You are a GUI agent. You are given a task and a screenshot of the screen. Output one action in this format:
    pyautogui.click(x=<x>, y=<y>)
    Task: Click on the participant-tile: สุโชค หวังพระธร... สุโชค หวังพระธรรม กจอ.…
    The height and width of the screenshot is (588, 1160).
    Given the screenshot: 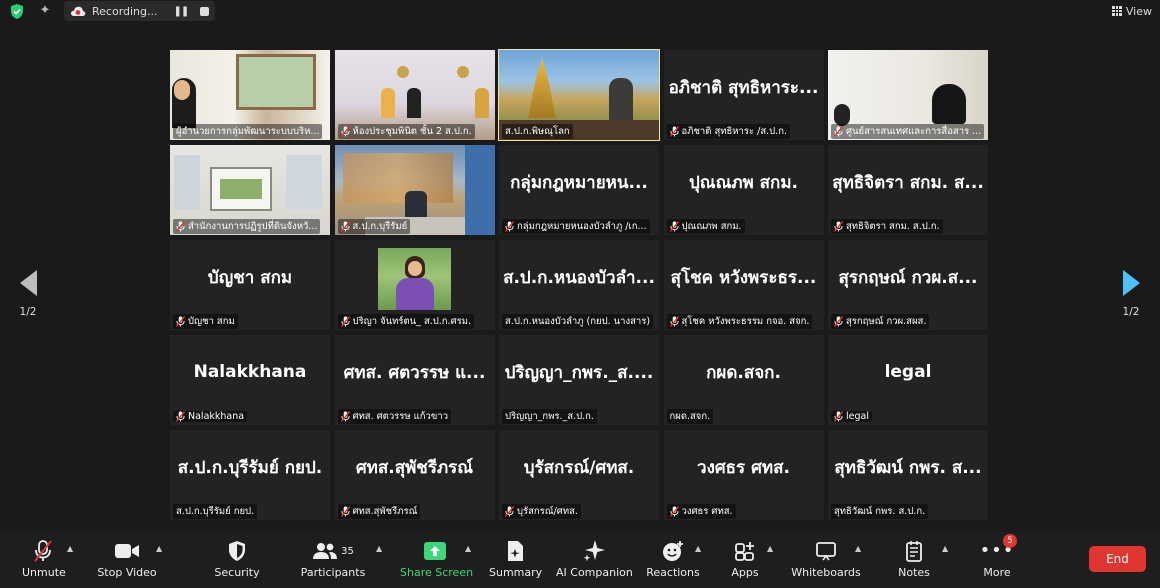 What is the action you would take?
    pyautogui.click(x=743, y=285)
    